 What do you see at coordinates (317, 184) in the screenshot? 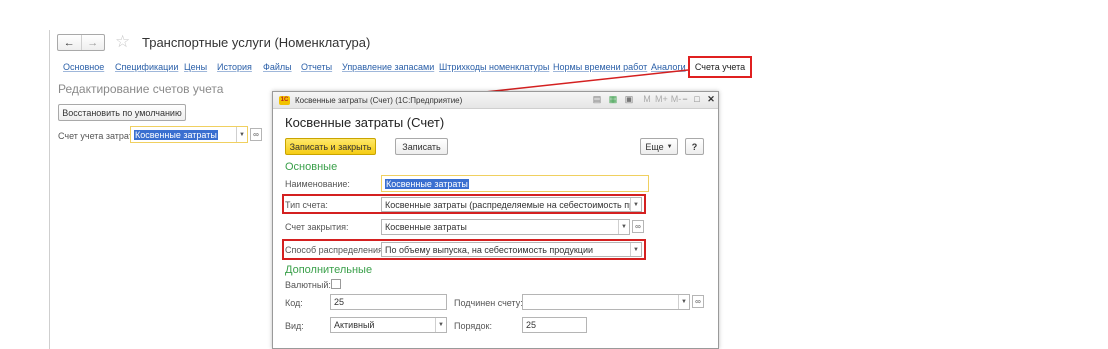
I see `name-label: Наименование:` at bounding box center [317, 184].